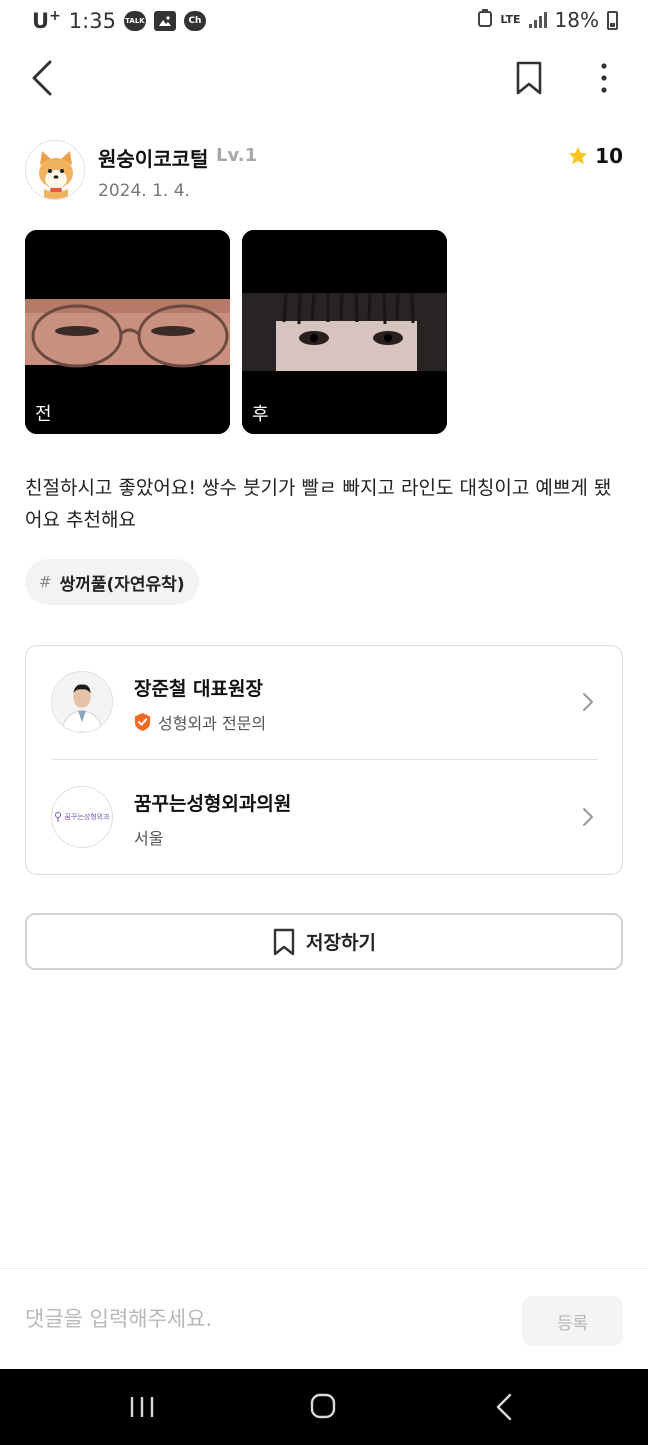 The width and height of the screenshot is (648, 1445). Describe the element at coordinates (164, 20) in the screenshot. I see `gallery-icon` at that location.